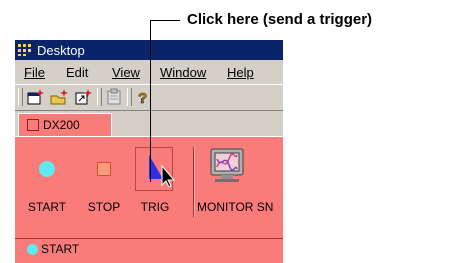 The height and width of the screenshot is (263, 451). What do you see at coordinates (149, 248) in the screenshot?
I see `status-row: START` at bounding box center [149, 248].